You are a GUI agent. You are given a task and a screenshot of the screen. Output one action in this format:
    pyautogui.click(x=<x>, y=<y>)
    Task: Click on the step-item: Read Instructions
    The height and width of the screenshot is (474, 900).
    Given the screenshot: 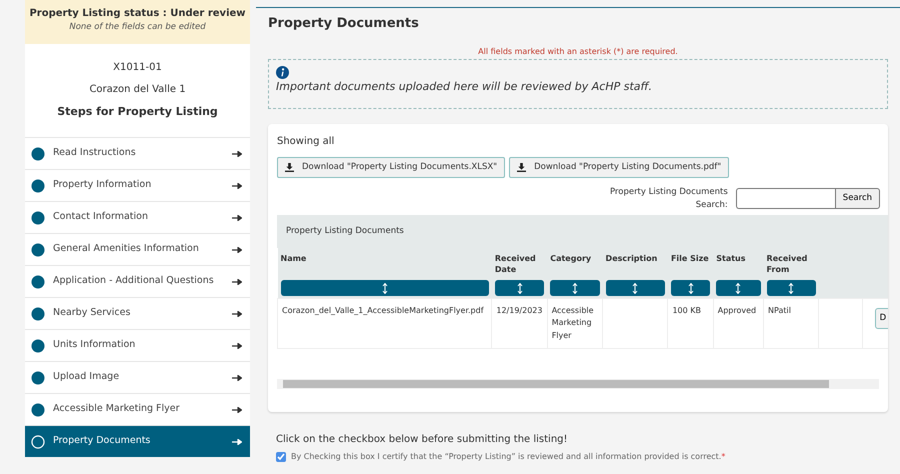 What is the action you would take?
    pyautogui.click(x=137, y=153)
    